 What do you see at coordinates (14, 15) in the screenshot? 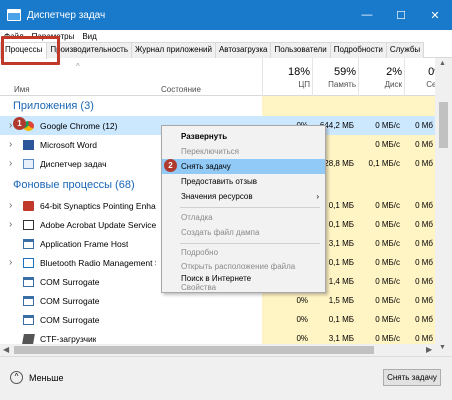
I see `task-manager-app-icon` at bounding box center [14, 15].